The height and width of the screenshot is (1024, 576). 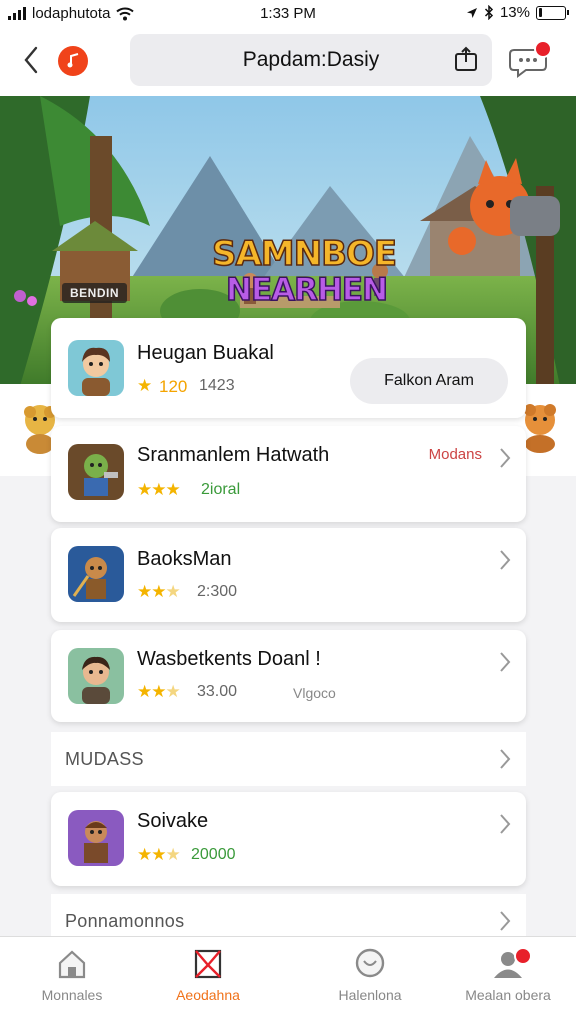 What do you see at coordinates (288, 839) in the screenshot?
I see `list-item: Soivake ★★★ 20000` at bounding box center [288, 839].